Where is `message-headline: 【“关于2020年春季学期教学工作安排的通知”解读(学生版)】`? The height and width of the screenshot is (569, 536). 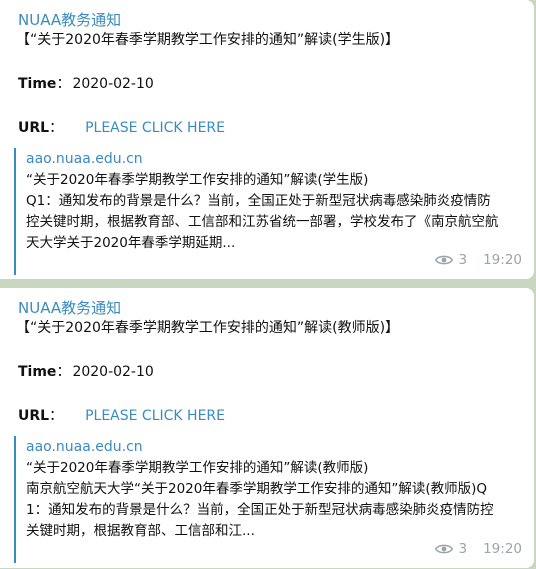 message-headline: 【“关于2020年春季学期教学工作安排的通知”解读(学生版)】 is located at coordinates (208, 40).